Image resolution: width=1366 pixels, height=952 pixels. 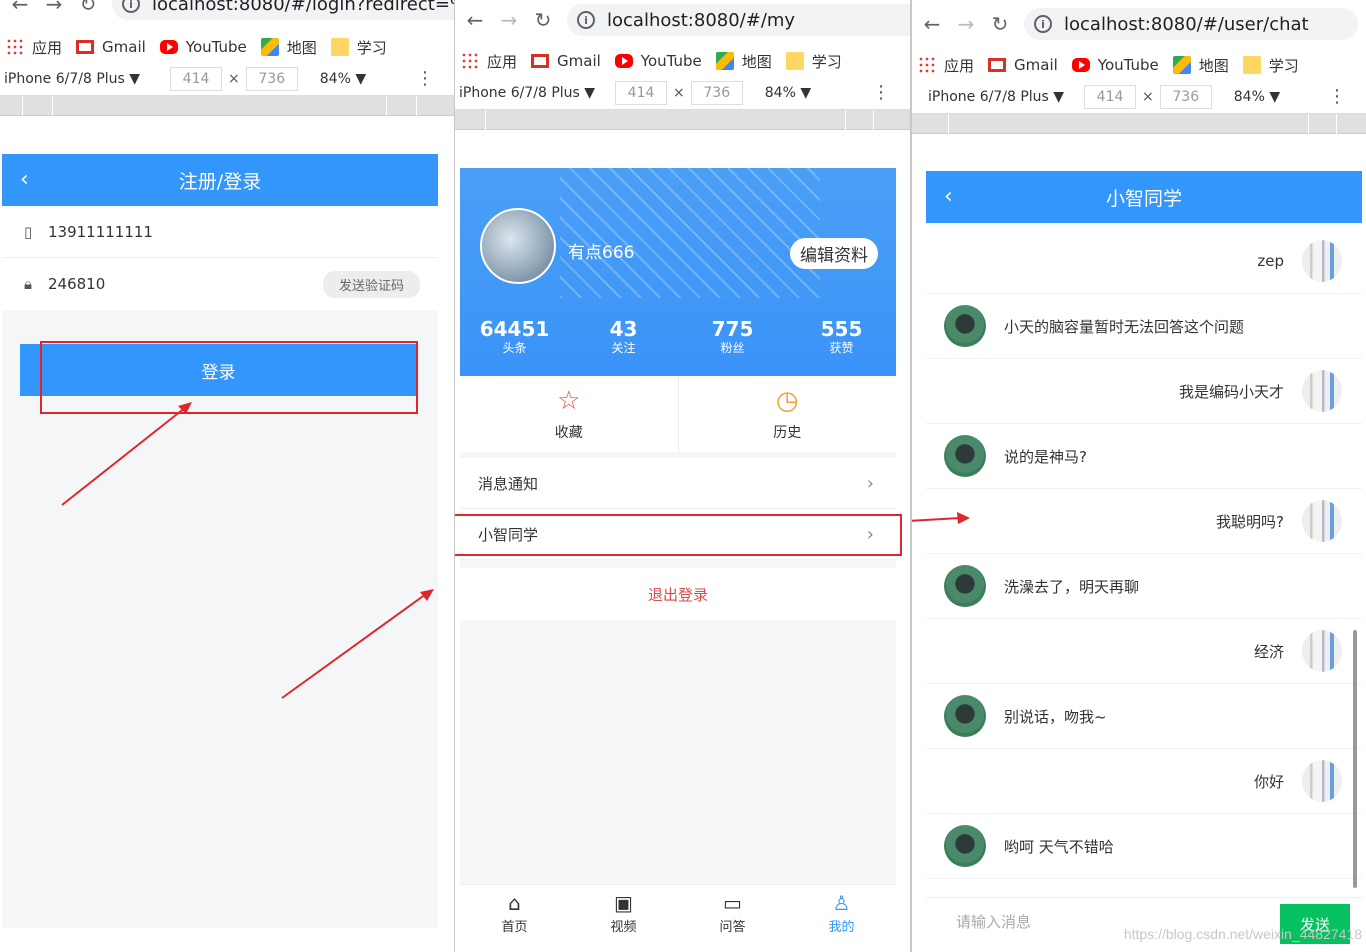 What do you see at coordinates (489, 61) in the screenshot?
I see `bookmark-apps: 应用` at bounding box center [489, 61].